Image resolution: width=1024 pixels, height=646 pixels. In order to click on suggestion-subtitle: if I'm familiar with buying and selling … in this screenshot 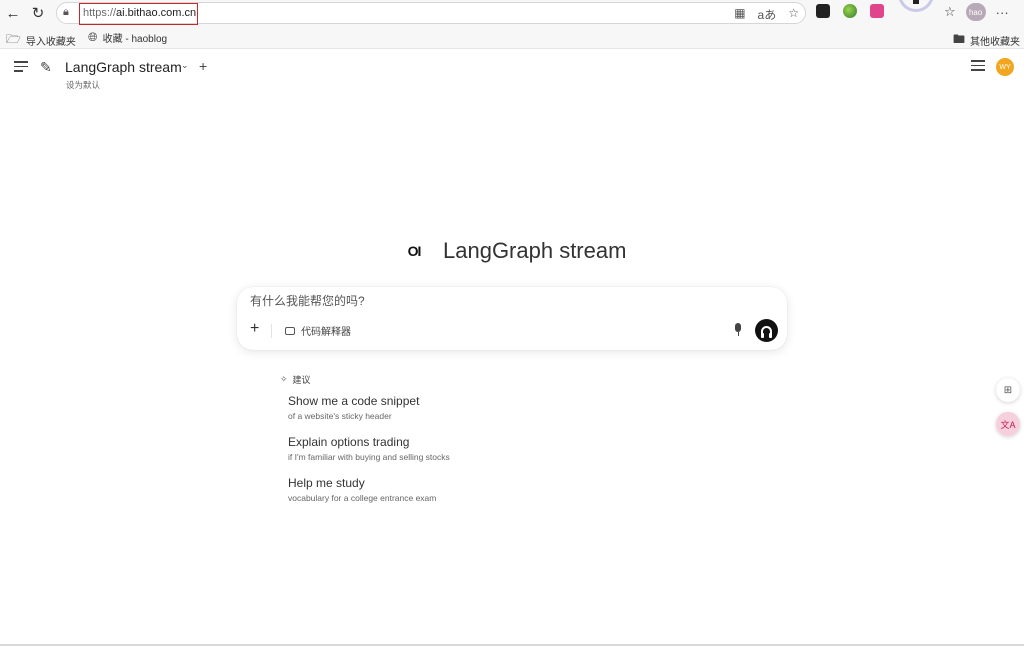, I will do `click(369, 457)`.